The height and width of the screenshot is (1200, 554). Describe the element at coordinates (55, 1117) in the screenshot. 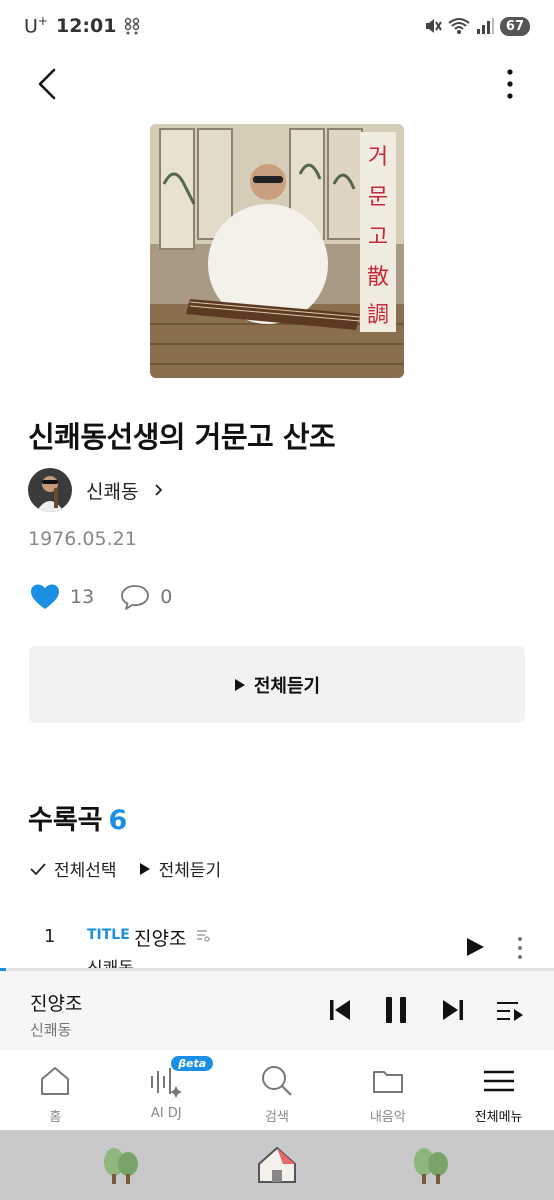

I see `nav-label-home: 홈` at that location.